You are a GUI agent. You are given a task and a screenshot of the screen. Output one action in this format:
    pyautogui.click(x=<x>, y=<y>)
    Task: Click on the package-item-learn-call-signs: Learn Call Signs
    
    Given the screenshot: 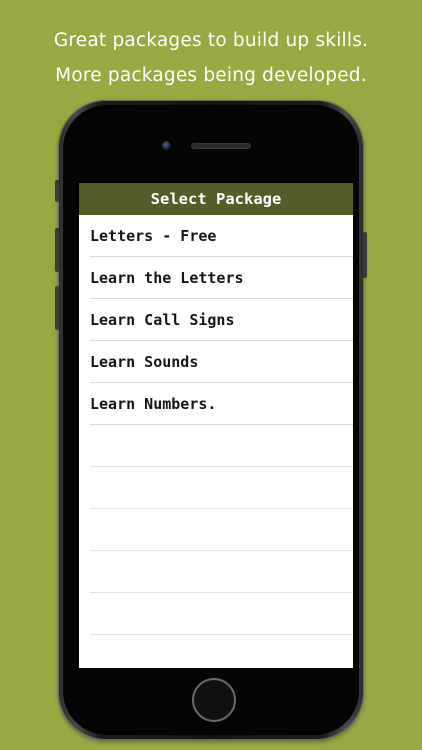 What is the action you would take?
    pyautogui.click(x=221, y=320)
    